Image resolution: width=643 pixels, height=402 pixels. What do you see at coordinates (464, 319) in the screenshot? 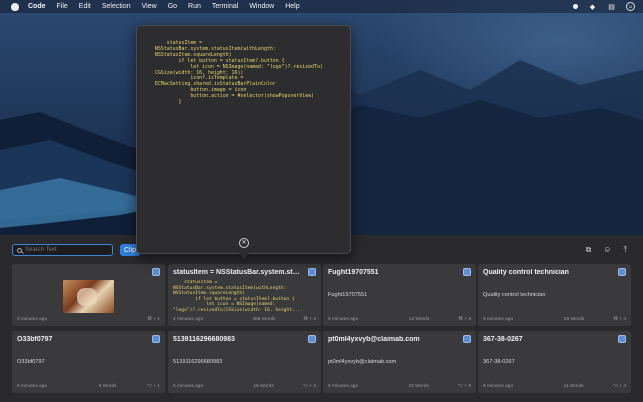
I see `clip-shortcut: ⌘ + 3` at bounding box center [464, 319].